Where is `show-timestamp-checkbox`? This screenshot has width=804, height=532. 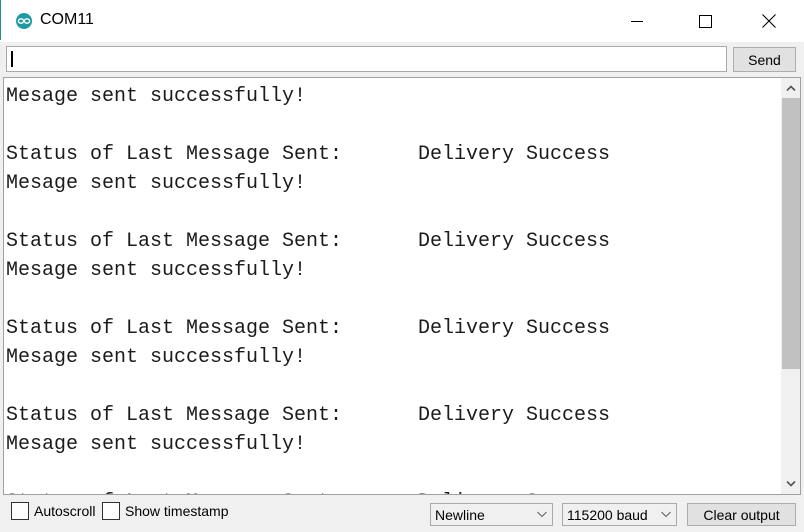 show-timestamp-checkbox is located at coordinates (111, 511).